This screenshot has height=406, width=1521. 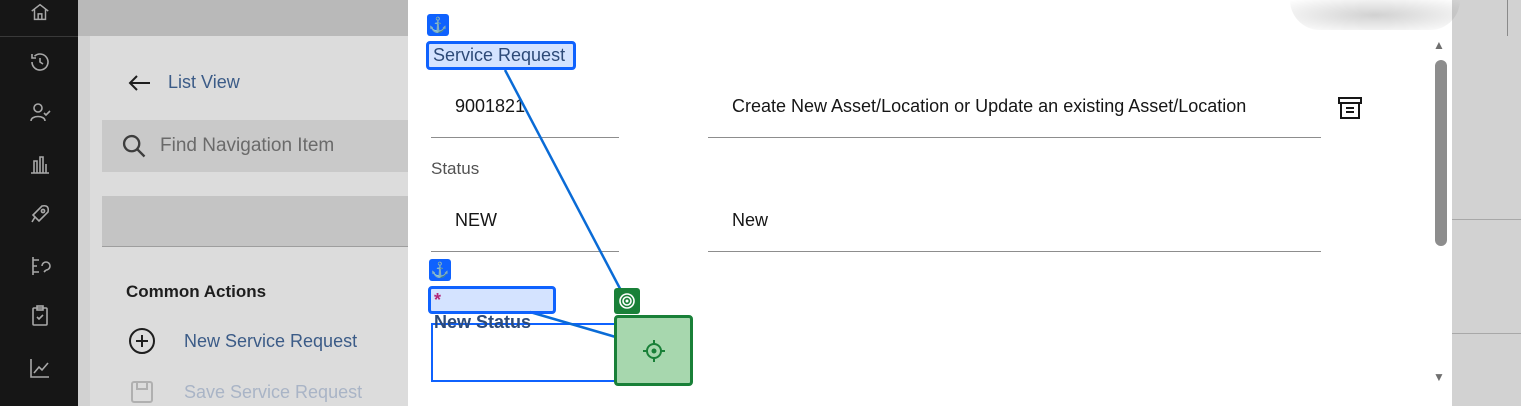 I want to click on bar-chart-icon, so click(x=40, y=164).